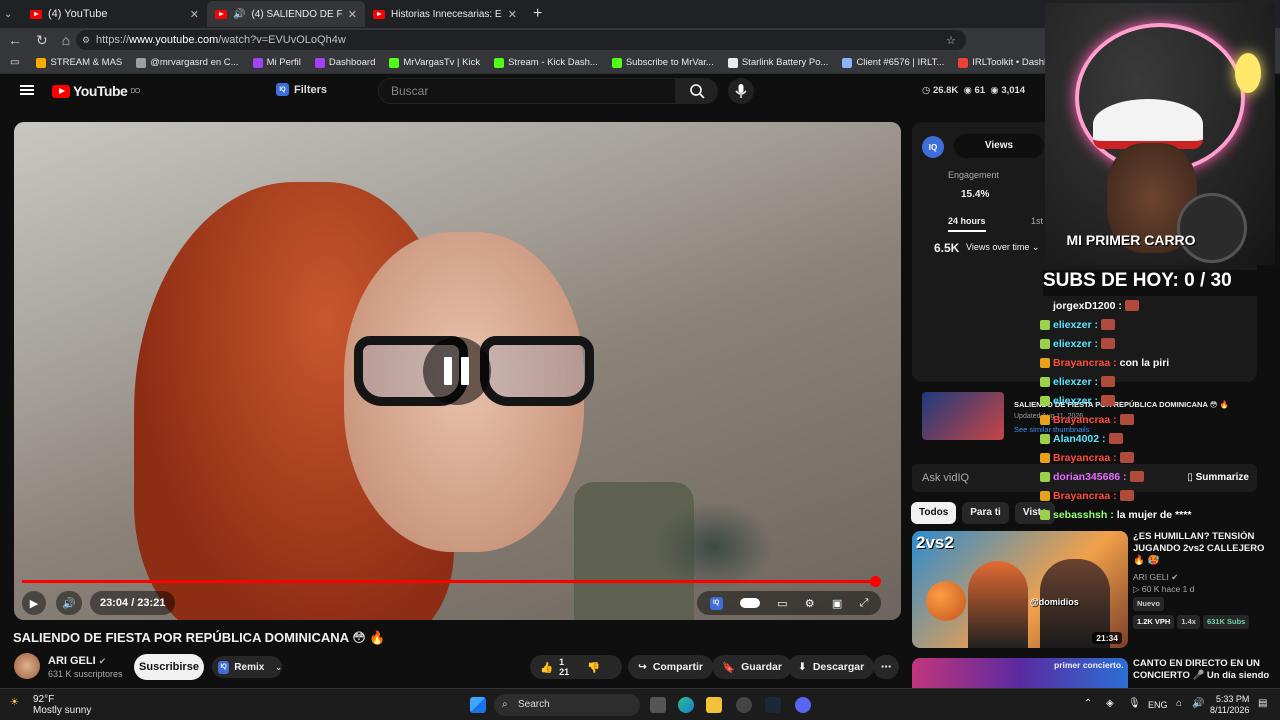  What do you see at coordinates (714, 705) in the screenshot?
I see `file-explorer-icon` at bounding box center [714, 705].